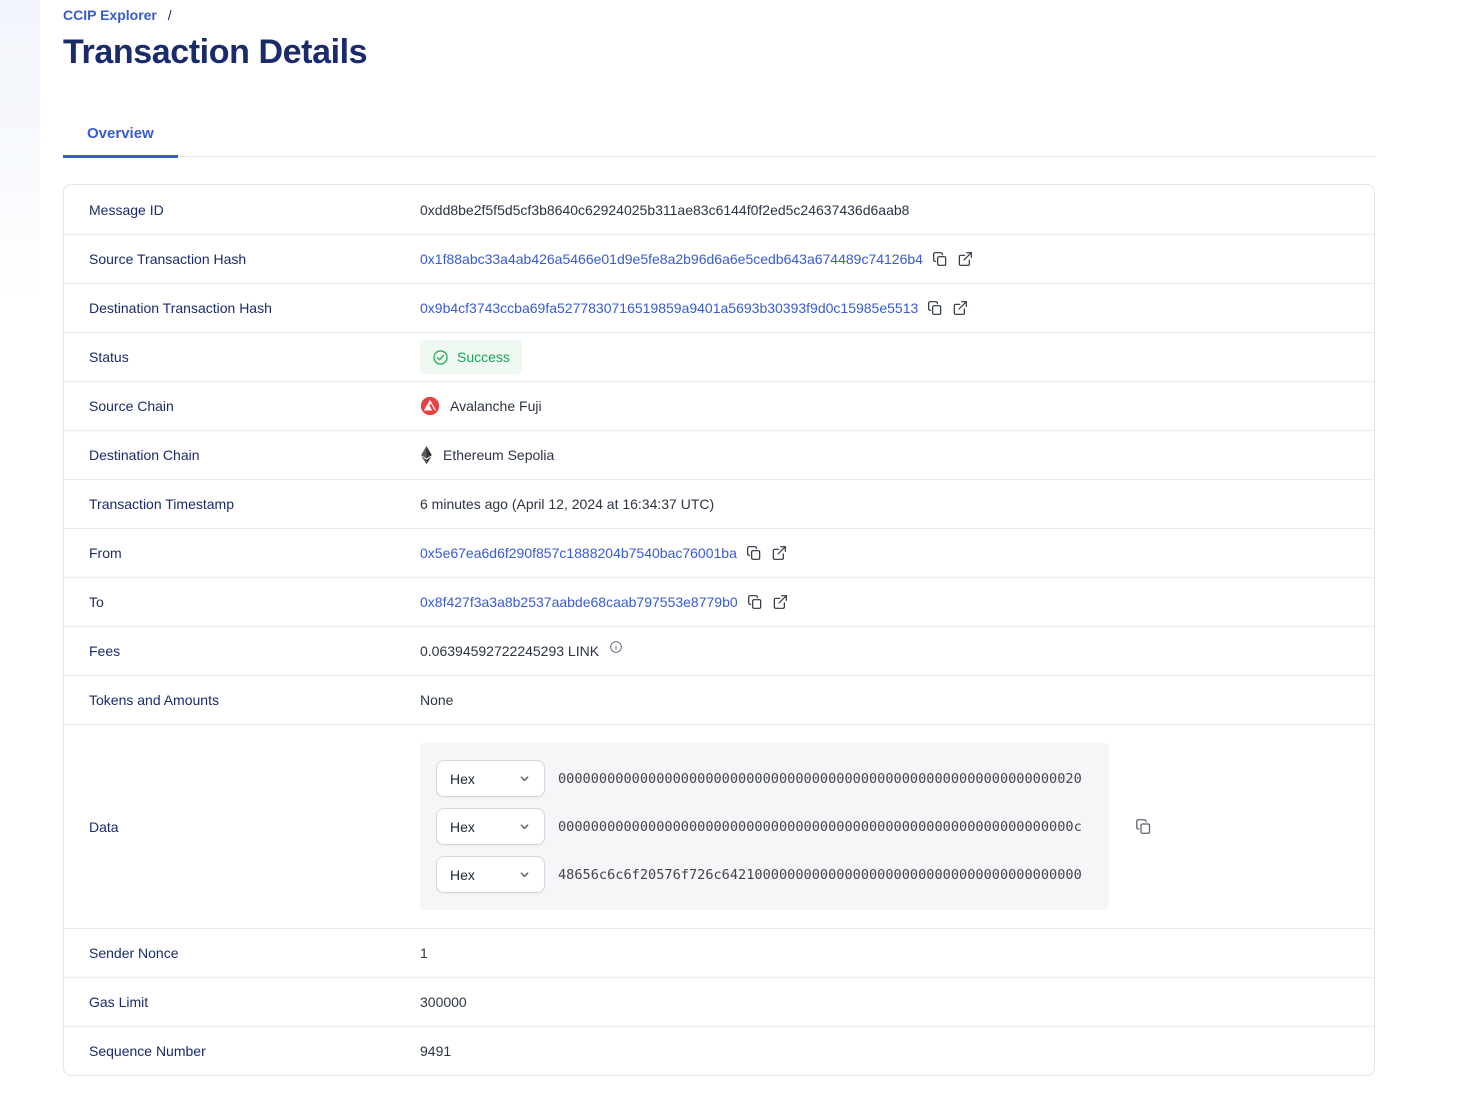  I want to click on row-sender-nonce: Sender Nonce 1, so click(719, 952).